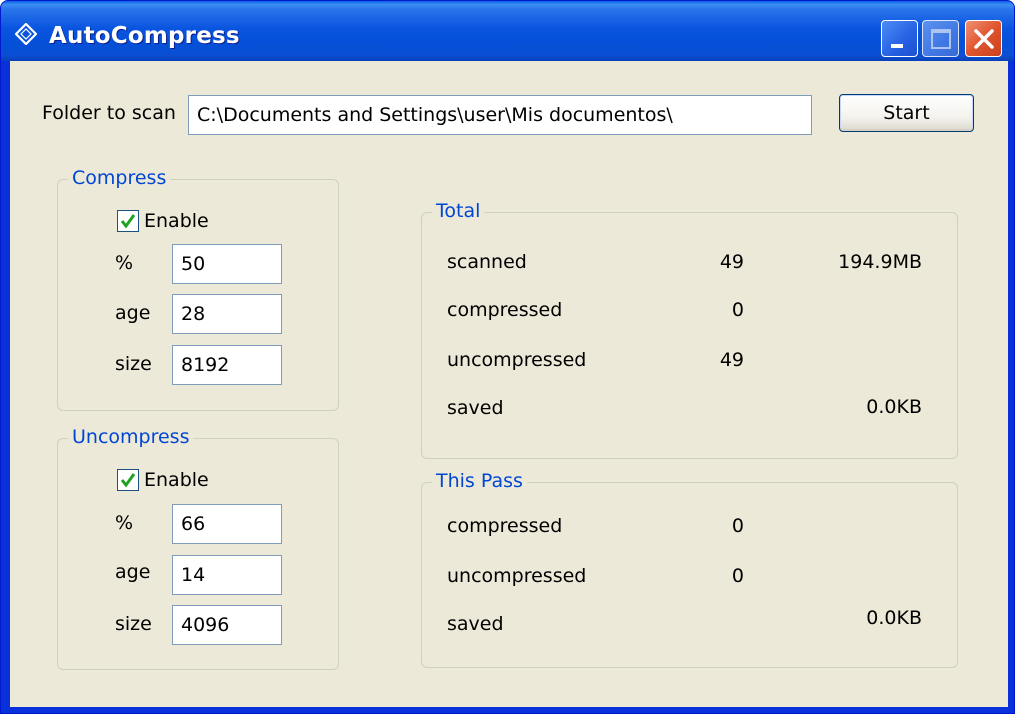 This screenshot has height=717, width=1020. Describe the element at coordinates (176, 221) in the screenshot. I see `compress-enable-label: Enable` at that location.